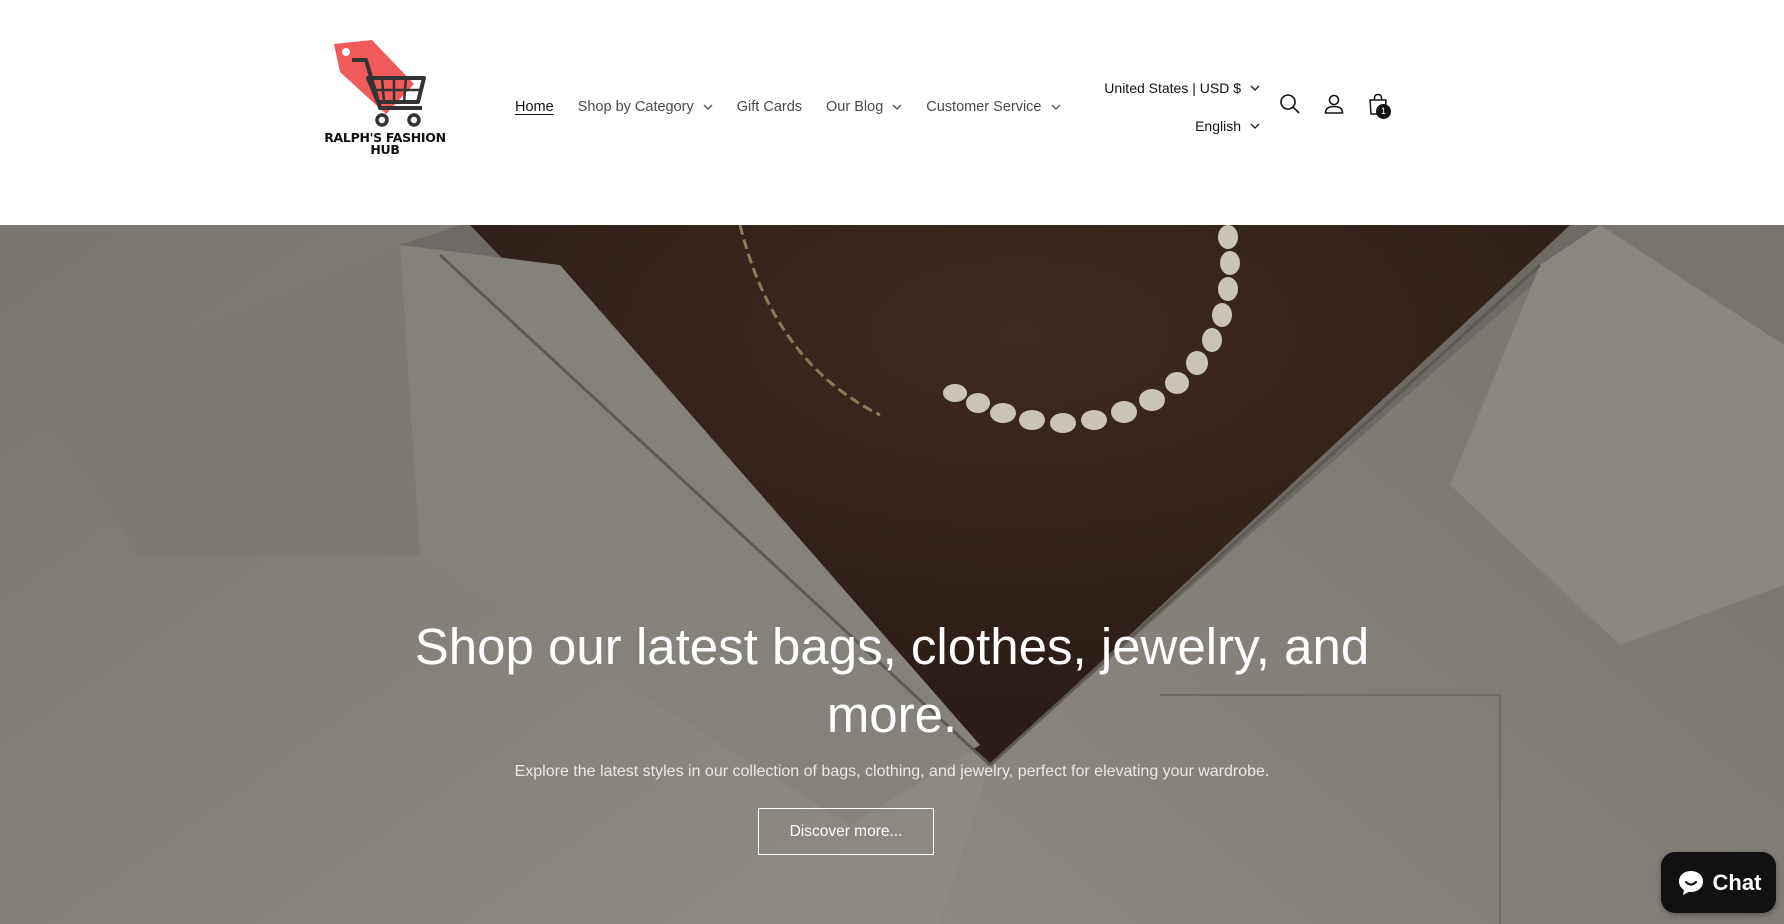  I want to click on brand-logo: RALPH'S FASHION HUB, so click(385, 98).